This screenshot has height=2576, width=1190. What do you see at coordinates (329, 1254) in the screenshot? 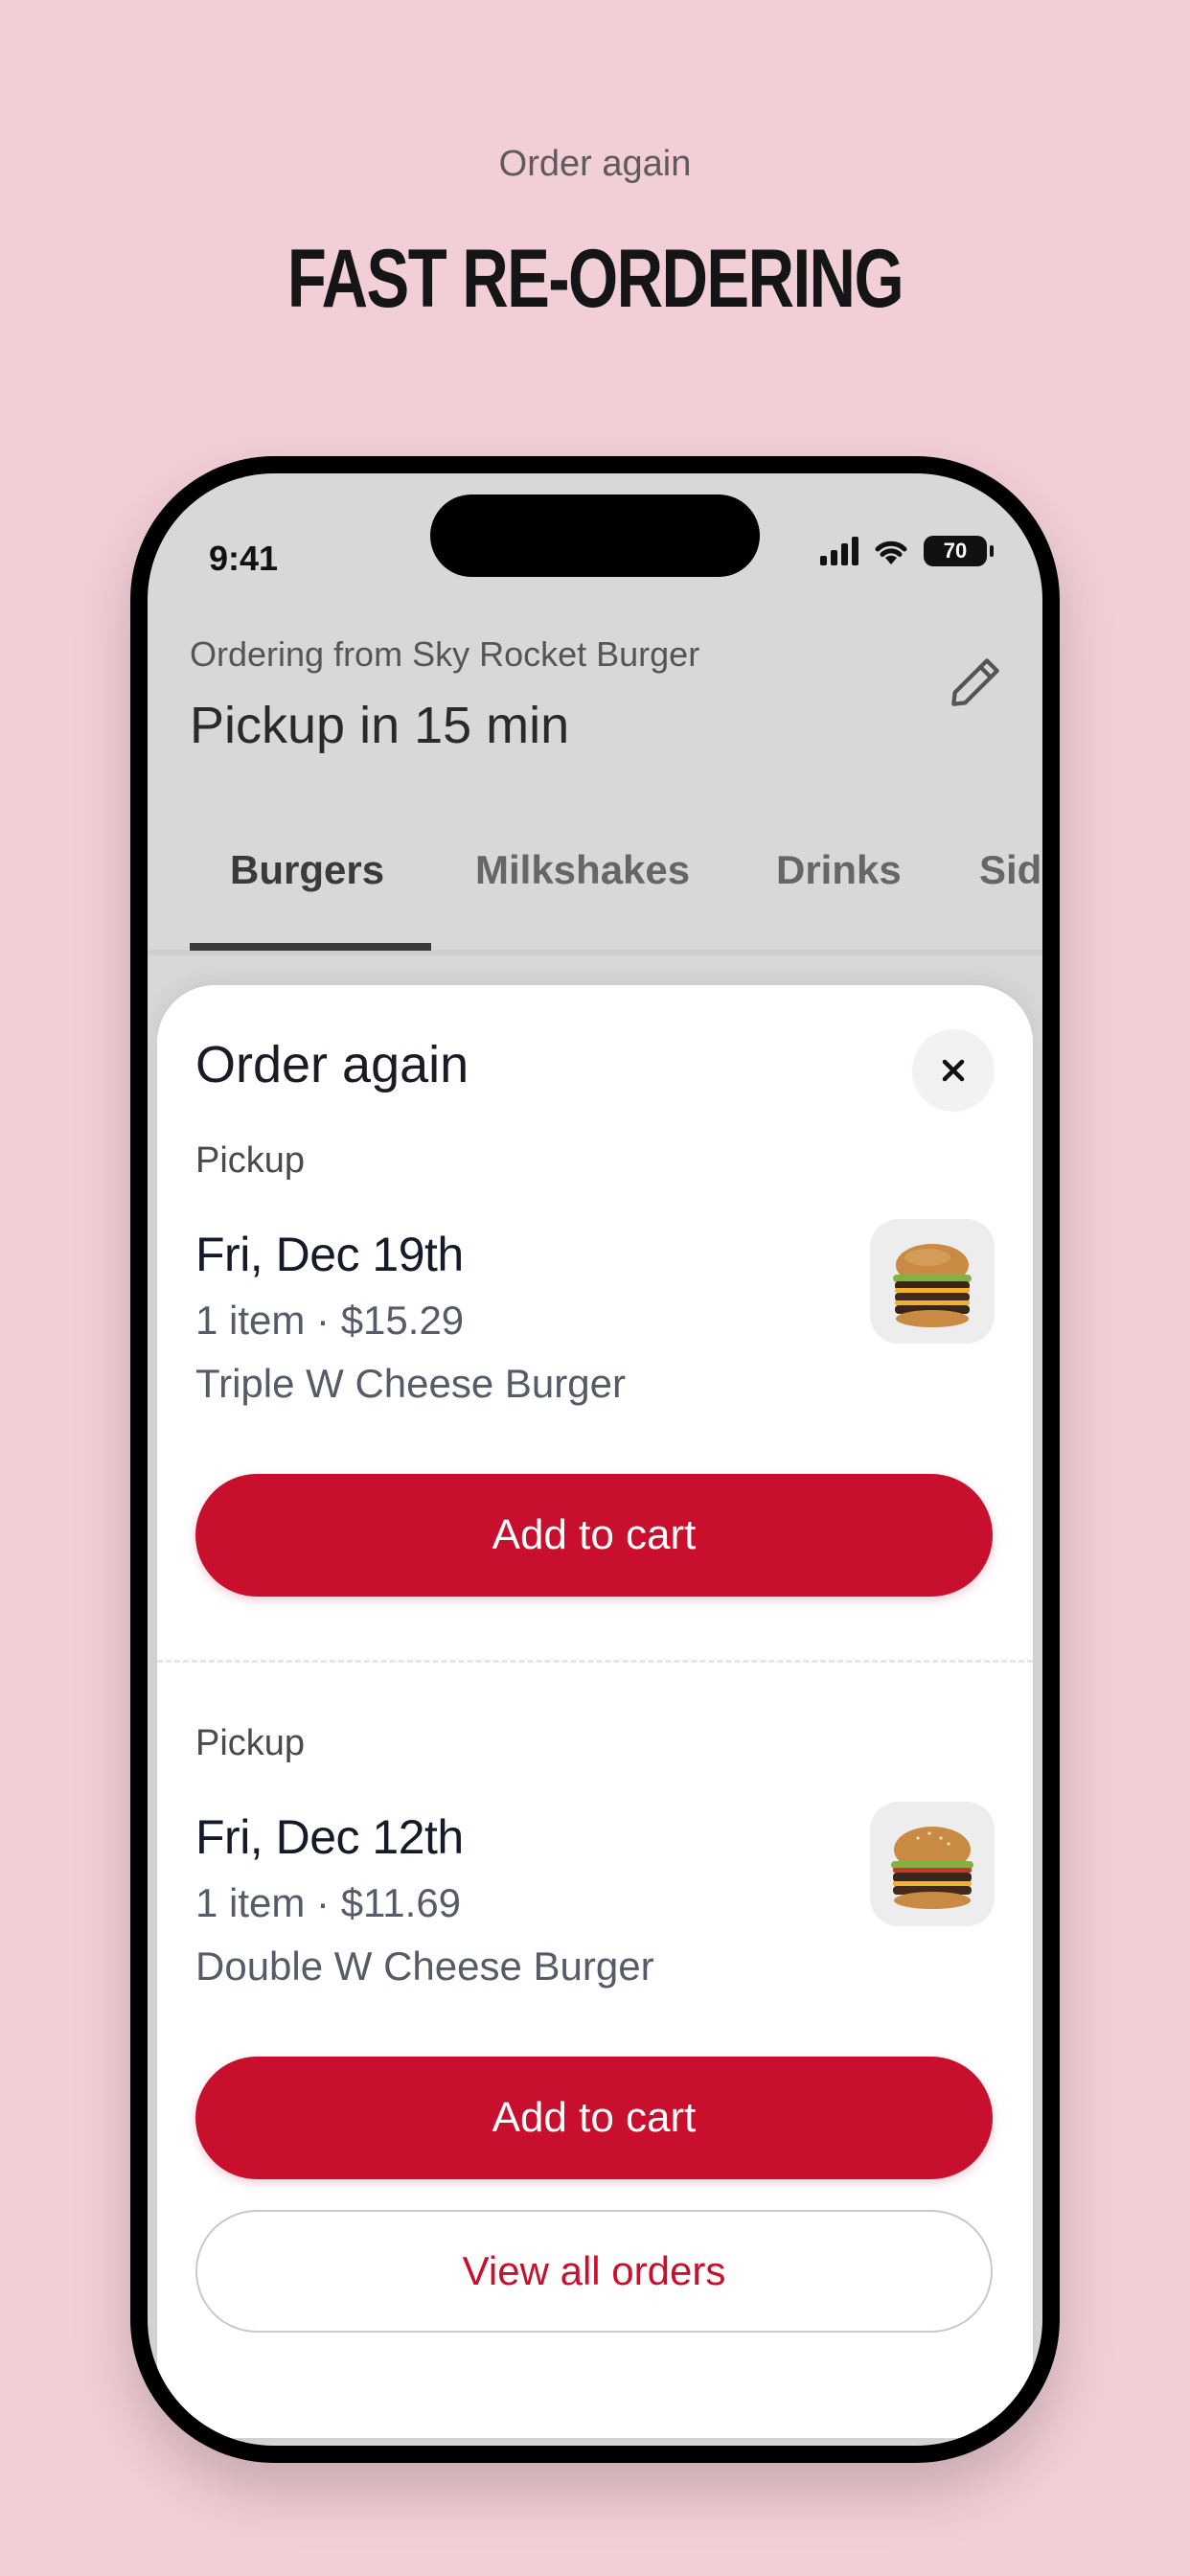
I see `order-date: Fri, Dec 19th` at bounding box center [329, 1254].